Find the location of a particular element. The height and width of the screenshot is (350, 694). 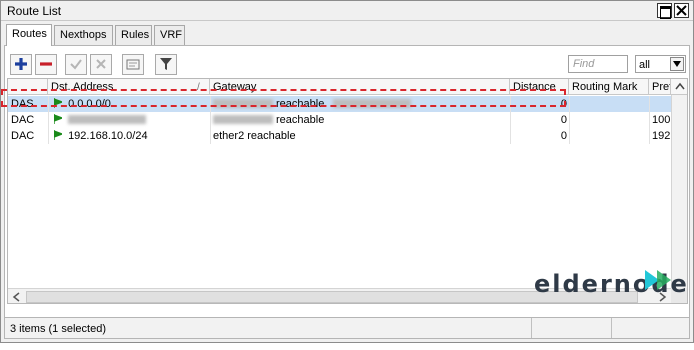

row-dst-address-text: 192.168.10.0/24 is located at coordinates (108, 136).